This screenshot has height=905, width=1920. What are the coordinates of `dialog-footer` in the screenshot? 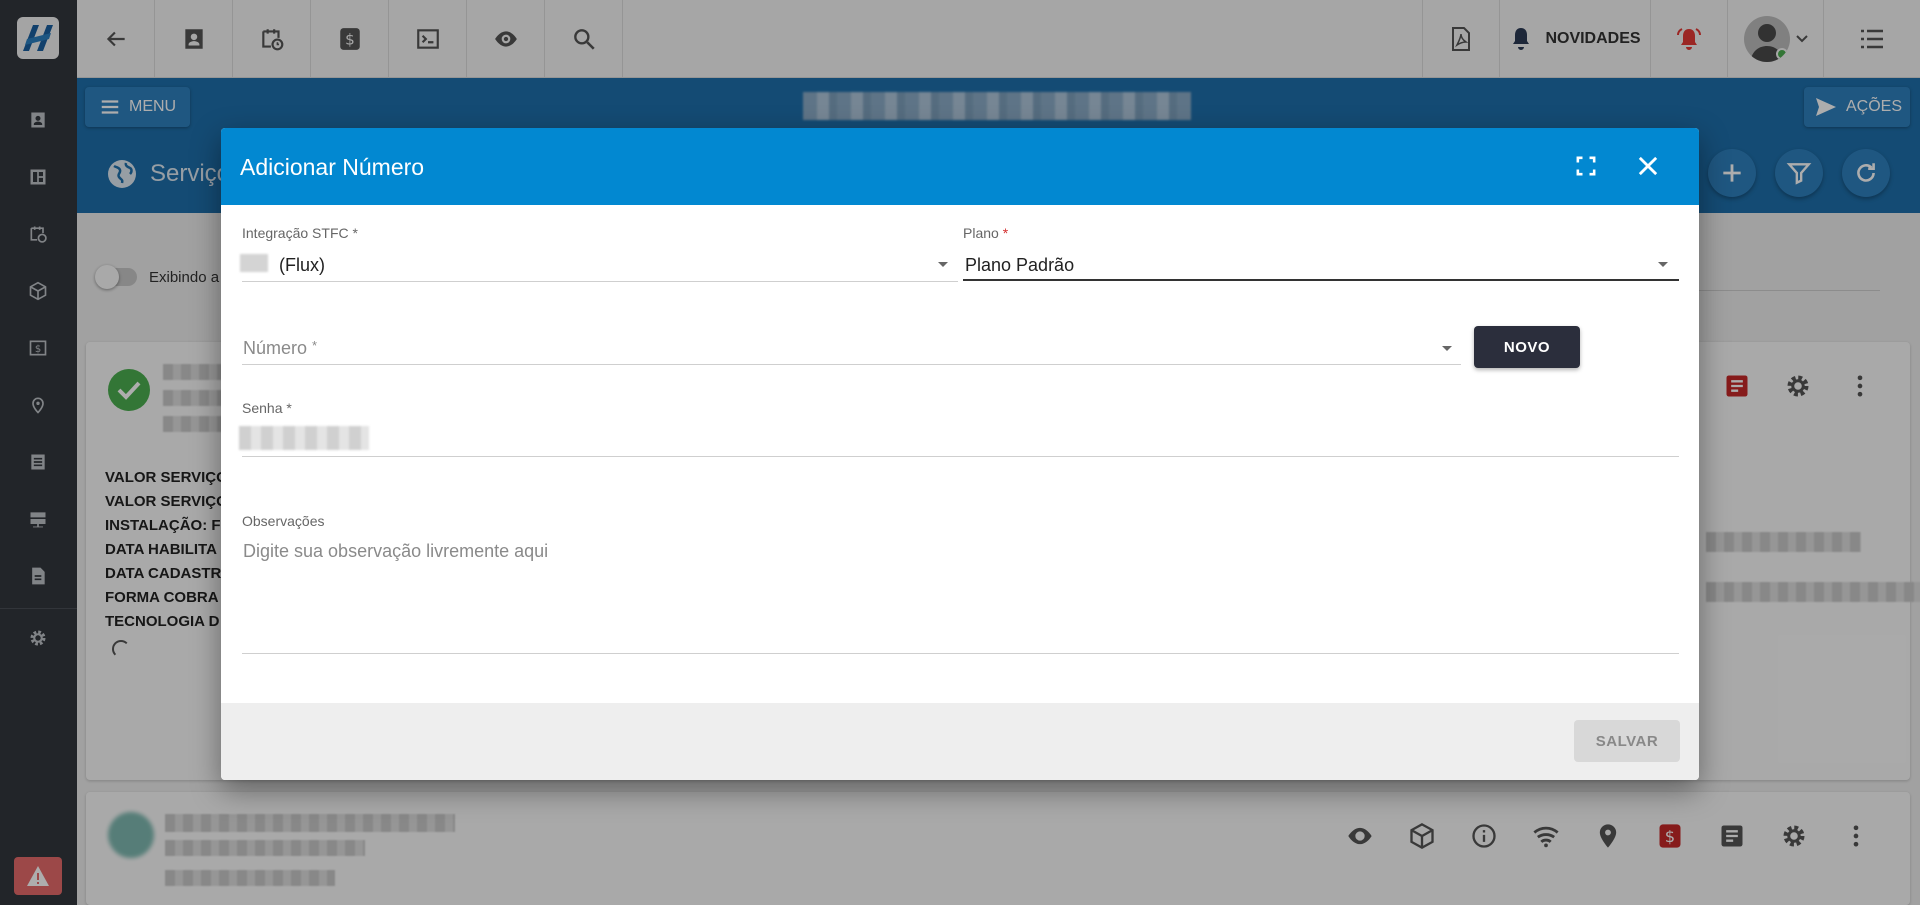 It's located at (960, 741).